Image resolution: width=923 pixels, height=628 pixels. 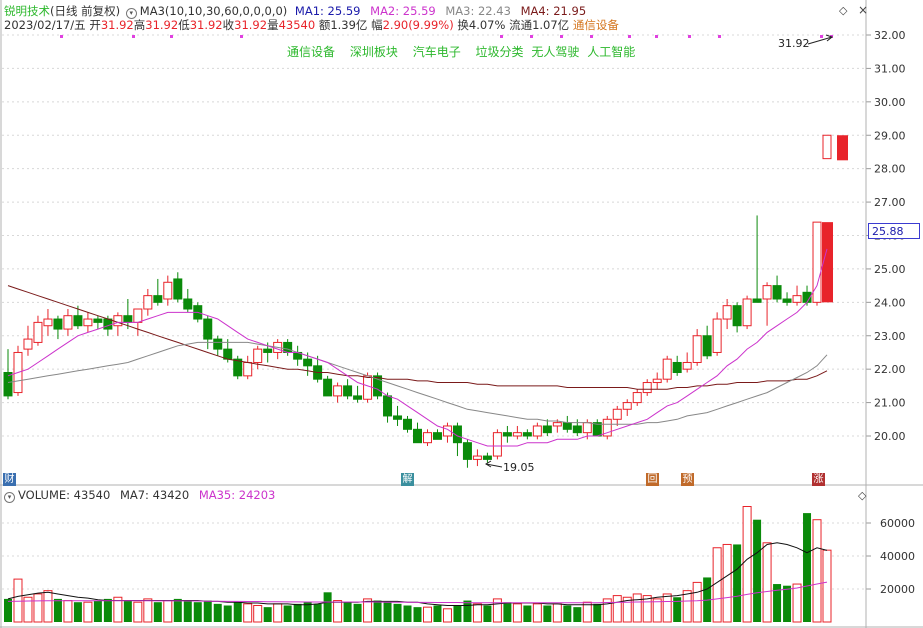 What do you see at coordinates (500, 52) in the screenshot?
I see `tag-item: 垃圾分类` at bounding box center [500, 52].